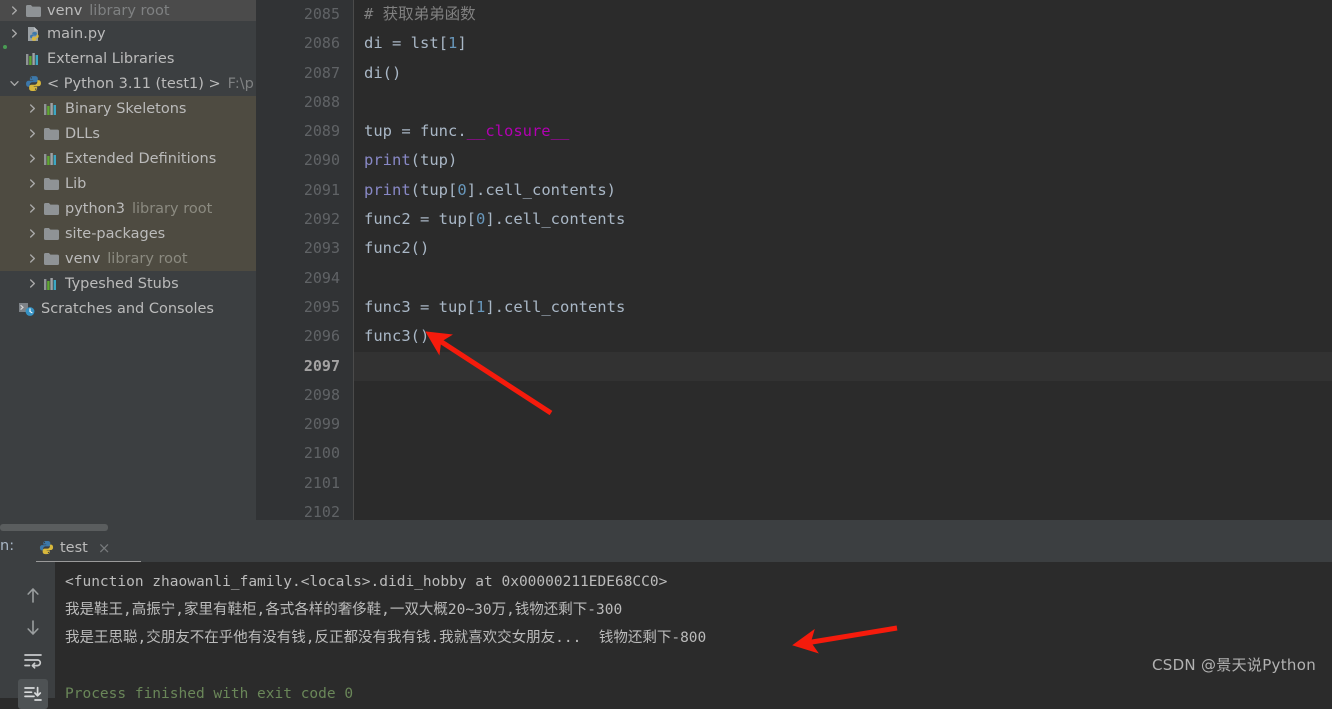 The width and height of the screenshot is (1332, 709). I want to click on line-number: 2091, so click(304, 190).